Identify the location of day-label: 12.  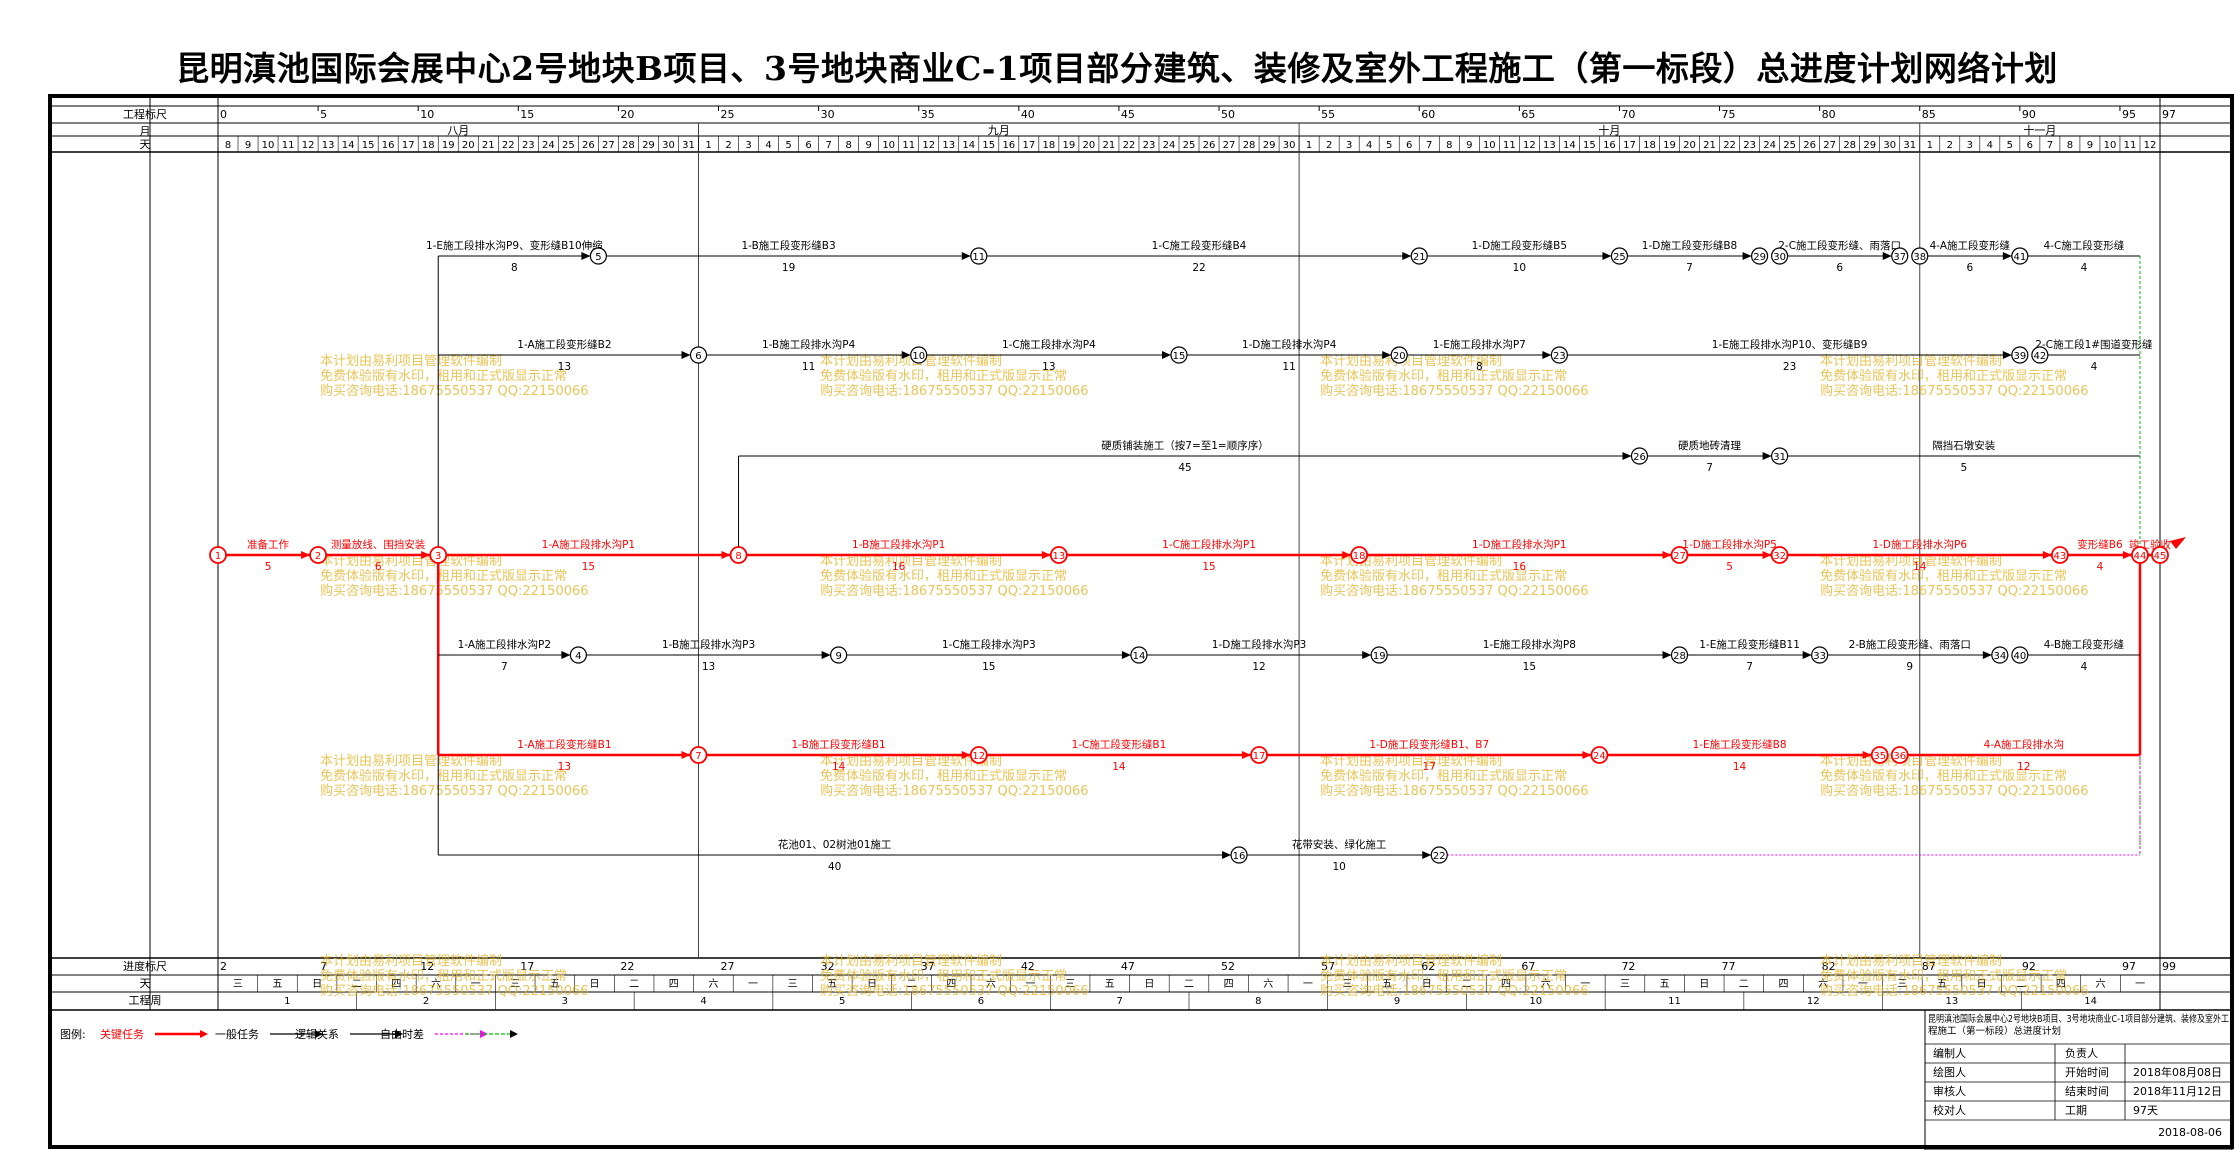
(308, 145).